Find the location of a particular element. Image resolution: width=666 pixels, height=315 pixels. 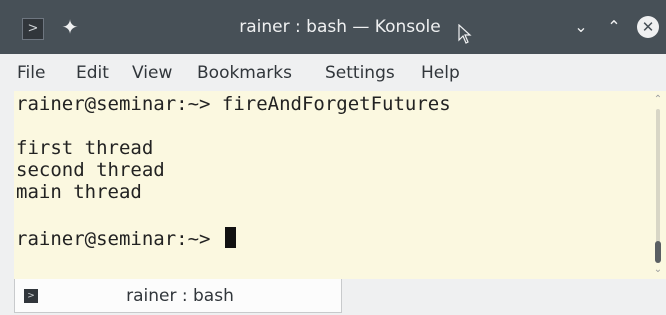

close-button: ✕ is located at coordinates (648, 27).